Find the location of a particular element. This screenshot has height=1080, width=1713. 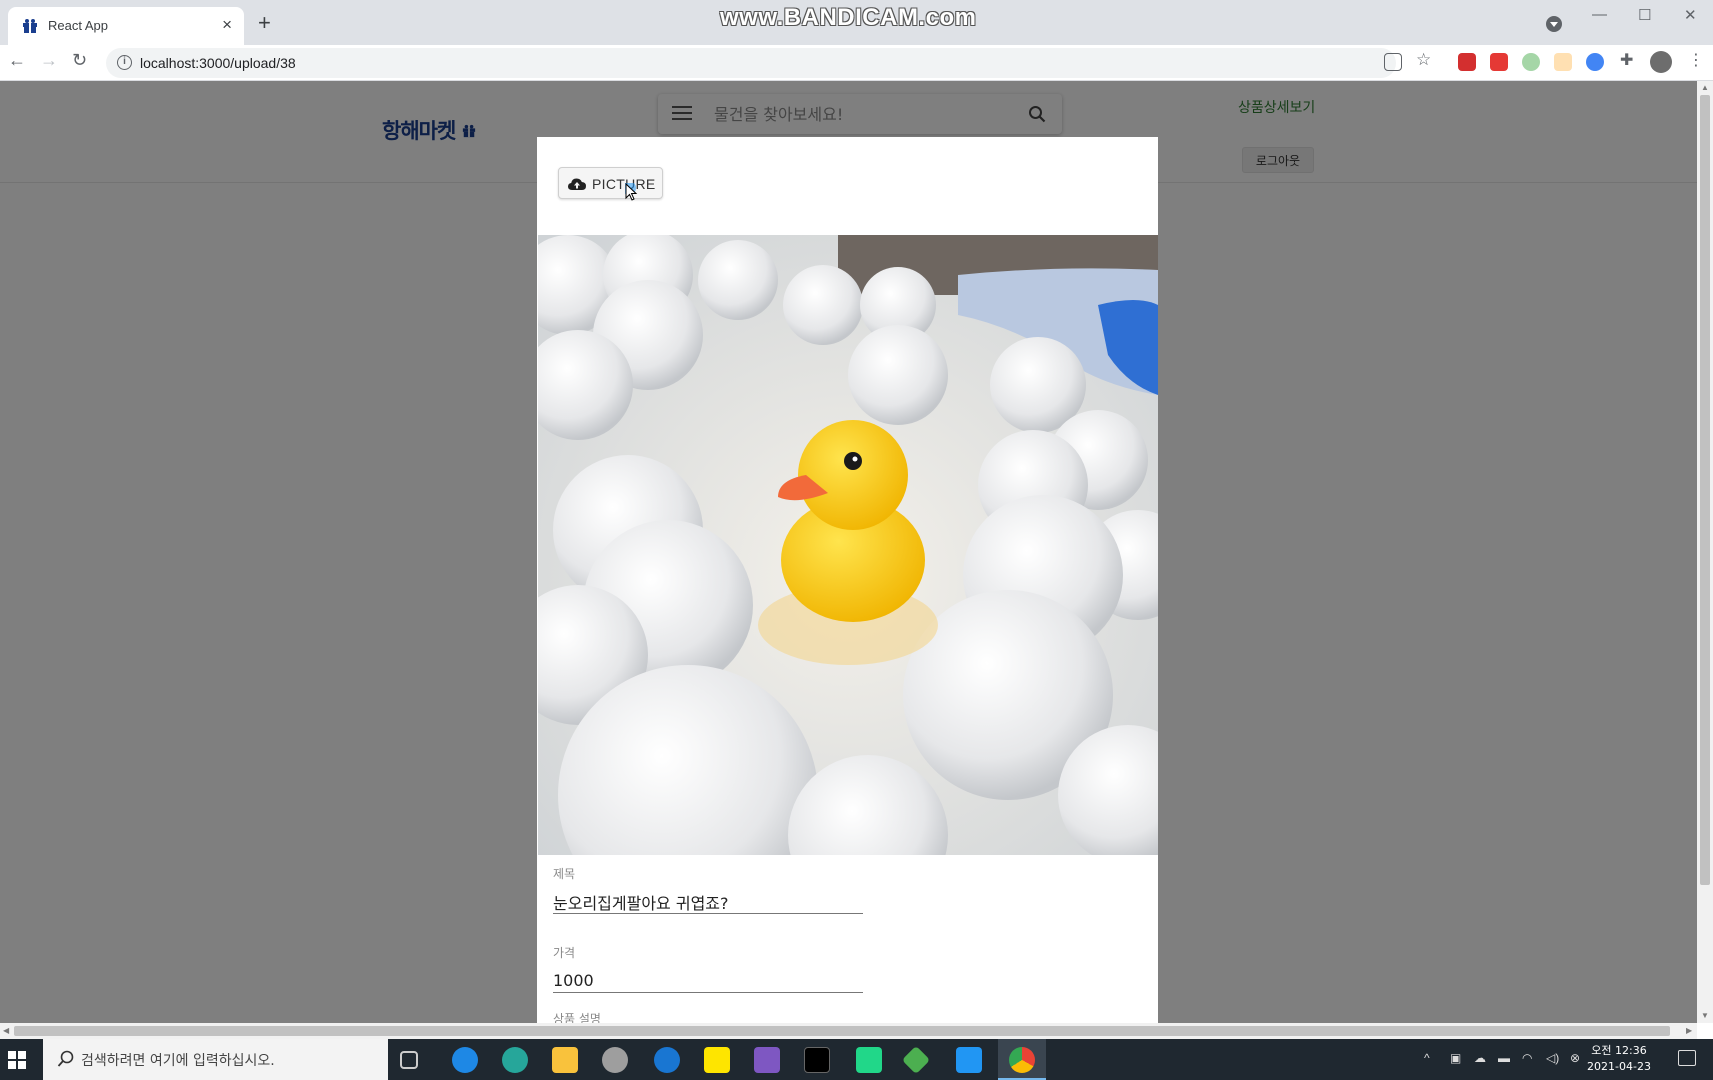

browser-toolbar: ← → ↻ i localhost:3000/upload/38 ☆ ✚ ⋮ is located at coordinates (856, 63).